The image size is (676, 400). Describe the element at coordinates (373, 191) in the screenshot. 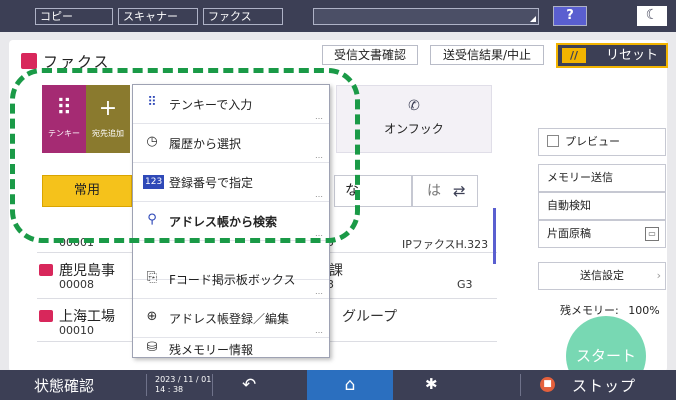

I see `tab-na: な` at that location.